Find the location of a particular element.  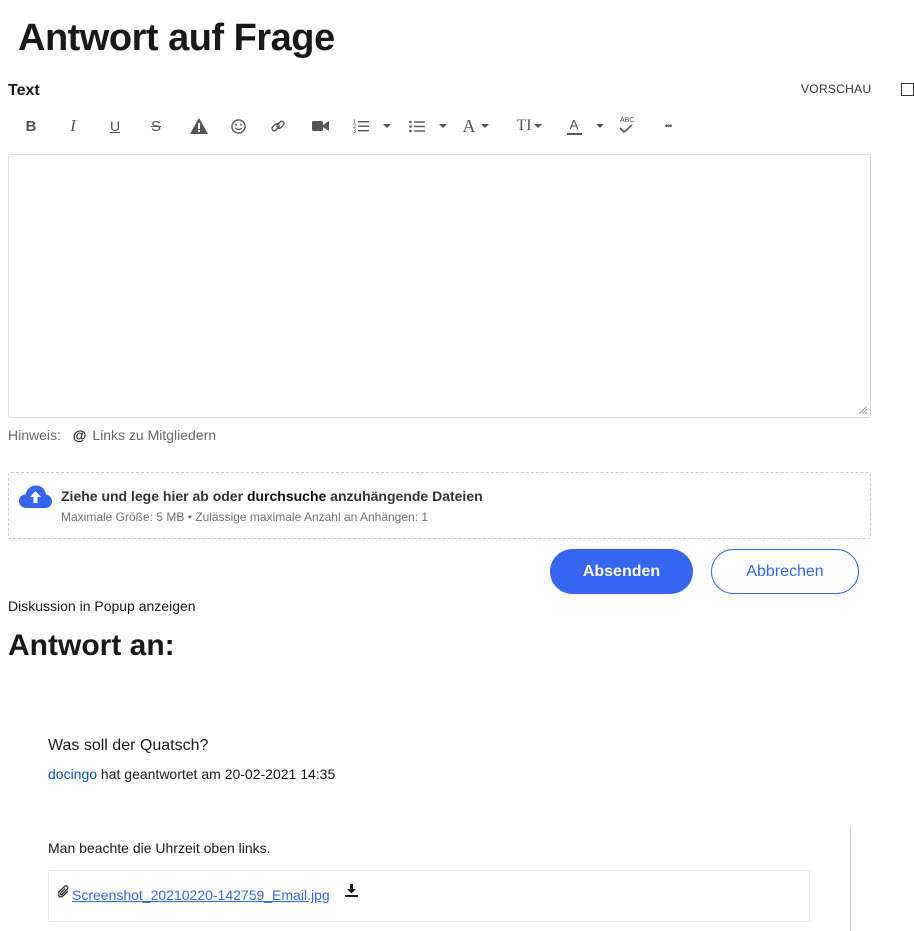

font-size-button: TI is located at coordinates (524, 126).